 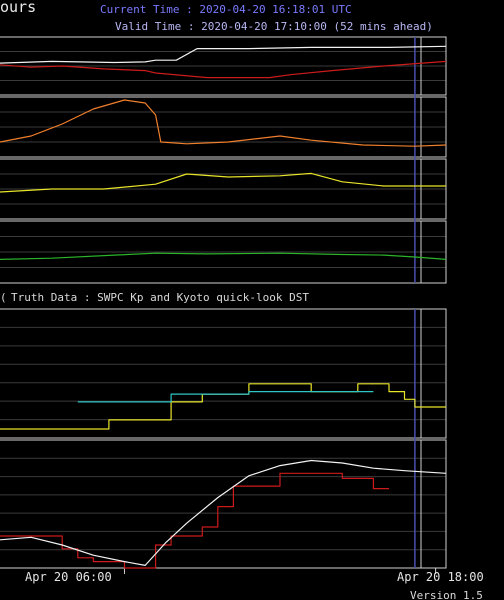 What do you see at coordinates (440, 577) in the screenshot?
I see `x-tick-label-1800: Apr 20 18:00` at bounding box center [440, 577].